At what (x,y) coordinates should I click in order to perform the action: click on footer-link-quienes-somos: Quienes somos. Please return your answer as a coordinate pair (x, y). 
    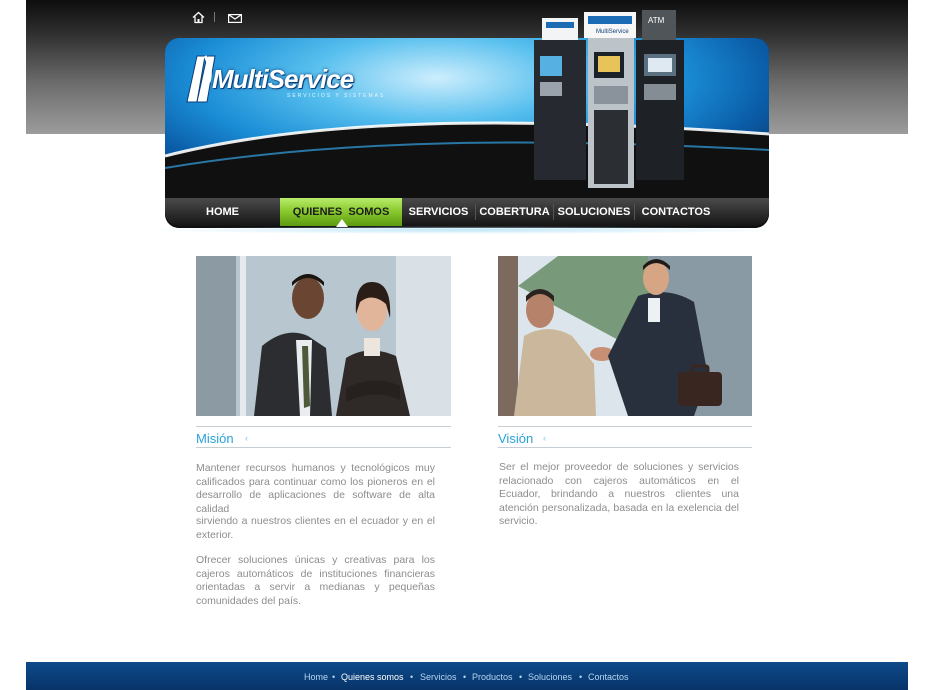
    Looking at the image, I should click on (372, 677).